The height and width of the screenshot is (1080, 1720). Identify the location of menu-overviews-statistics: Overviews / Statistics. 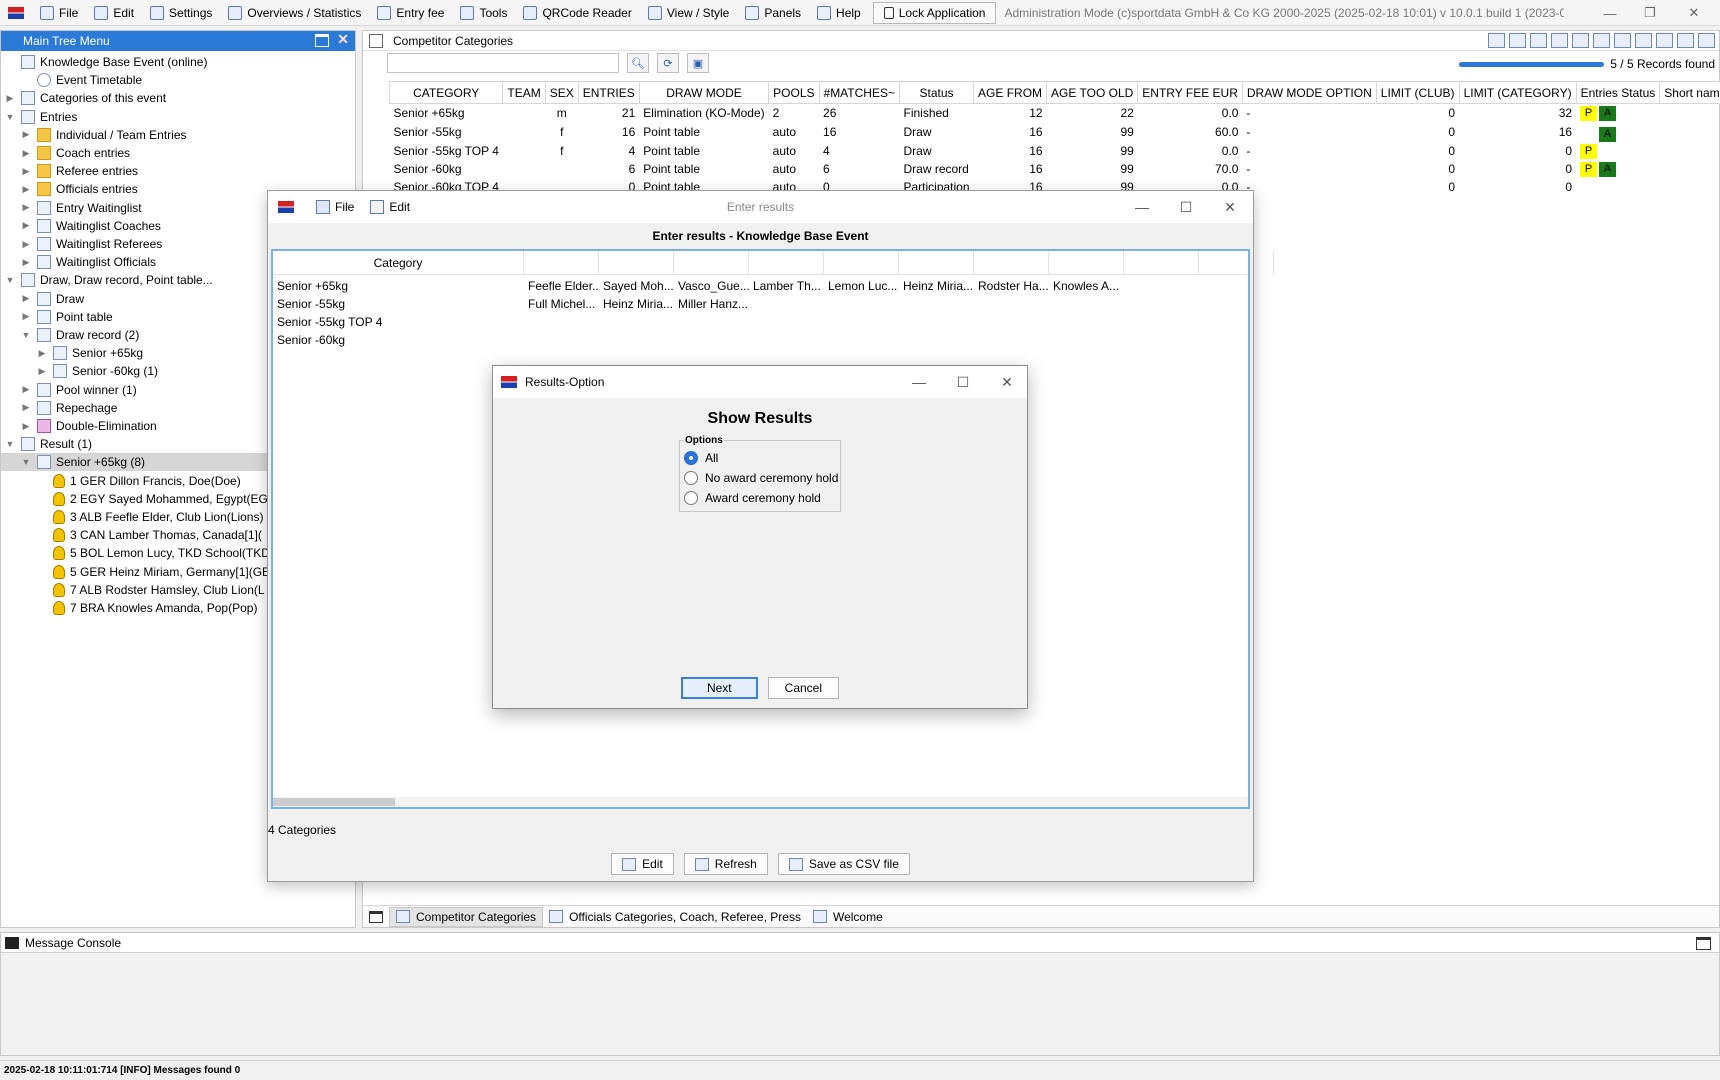
(294, 13).